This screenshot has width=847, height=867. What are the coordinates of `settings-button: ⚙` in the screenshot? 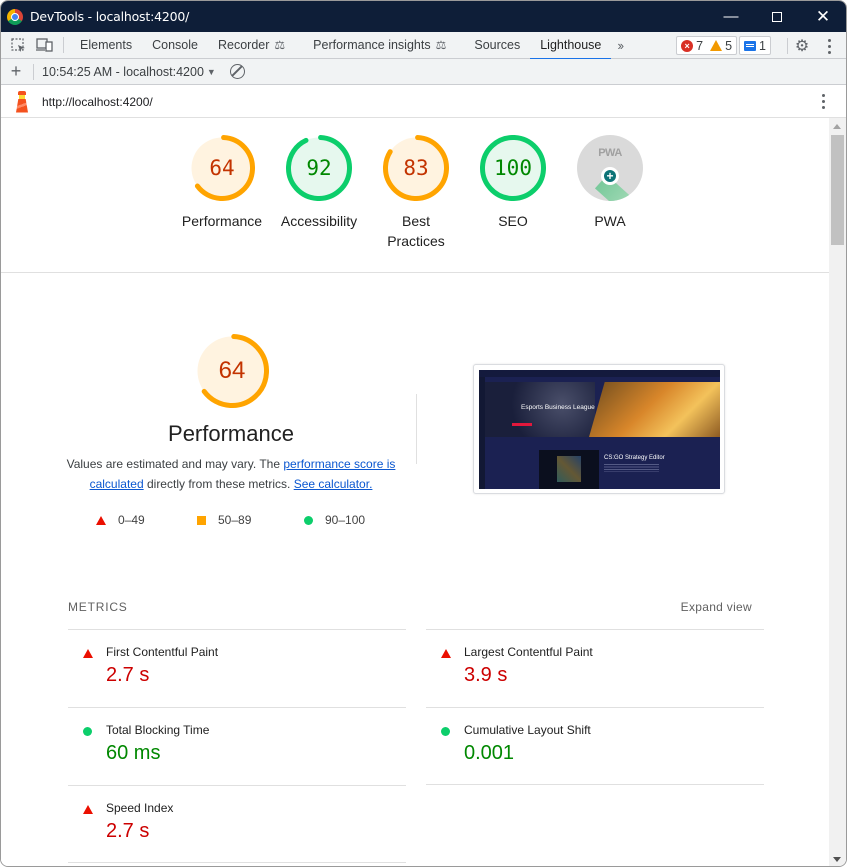 It's located at (802, 46).